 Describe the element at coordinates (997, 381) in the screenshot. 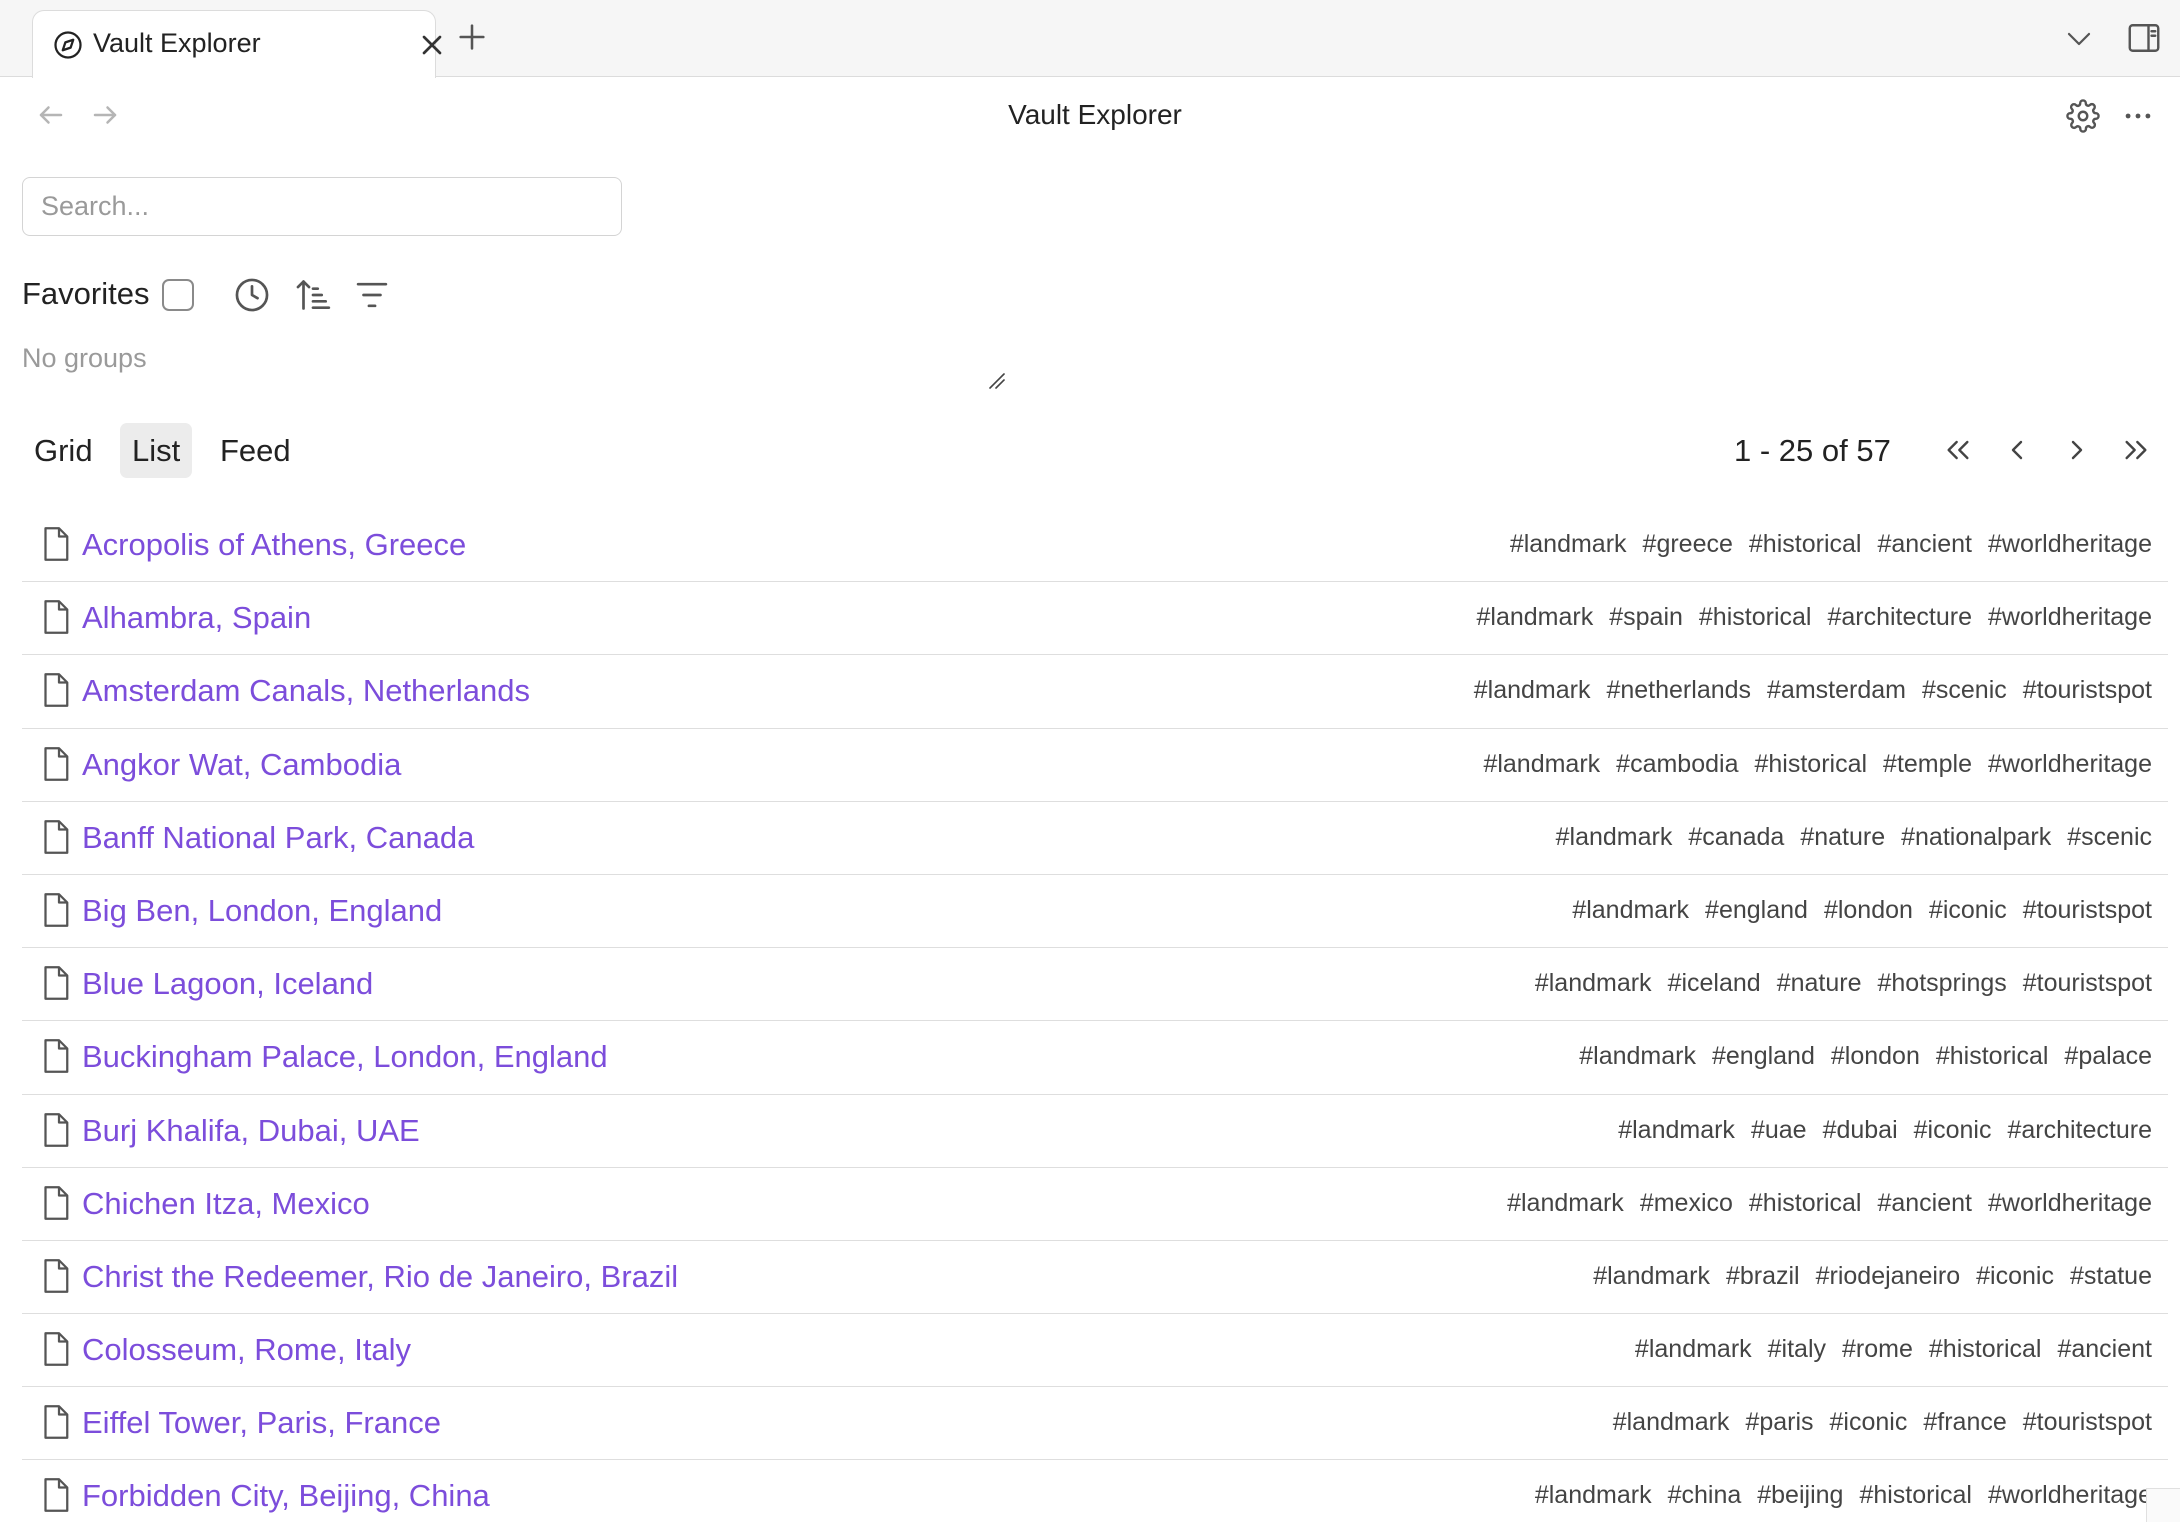

I see `resize-handle-icon` at that location.